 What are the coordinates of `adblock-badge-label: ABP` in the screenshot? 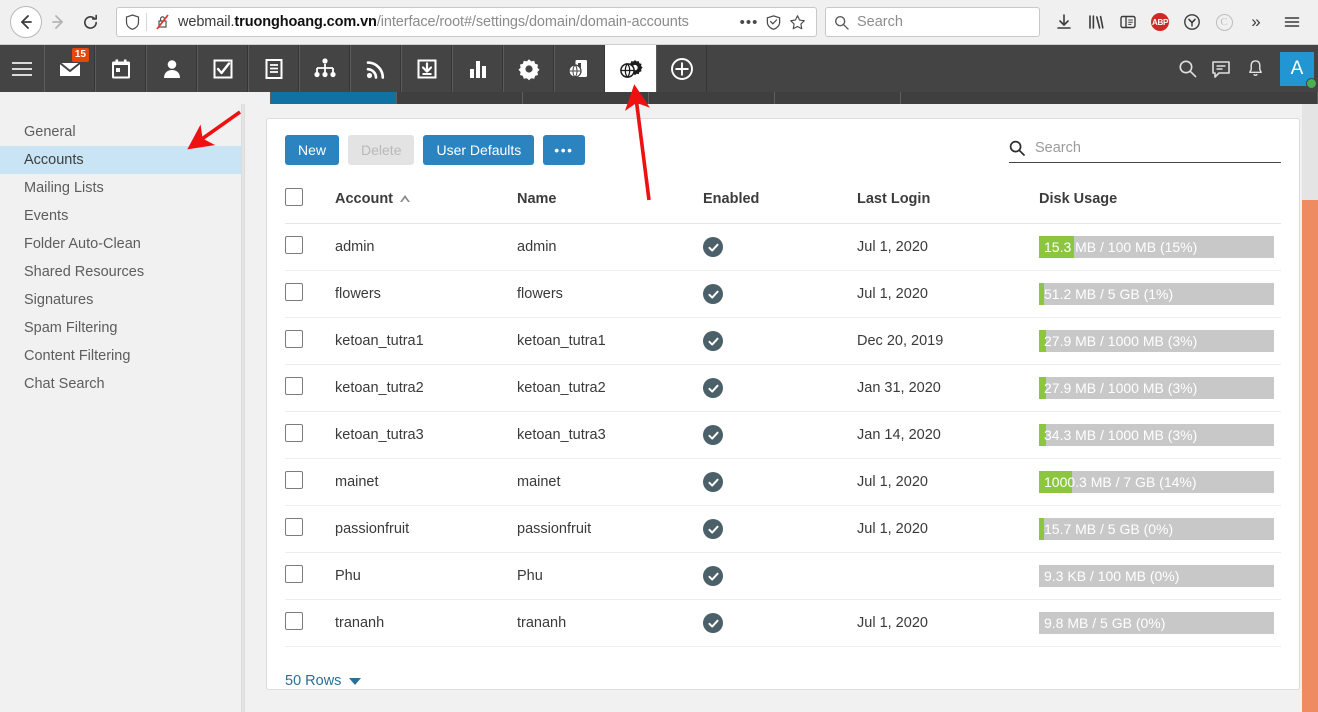 It's located at (1160, 22).